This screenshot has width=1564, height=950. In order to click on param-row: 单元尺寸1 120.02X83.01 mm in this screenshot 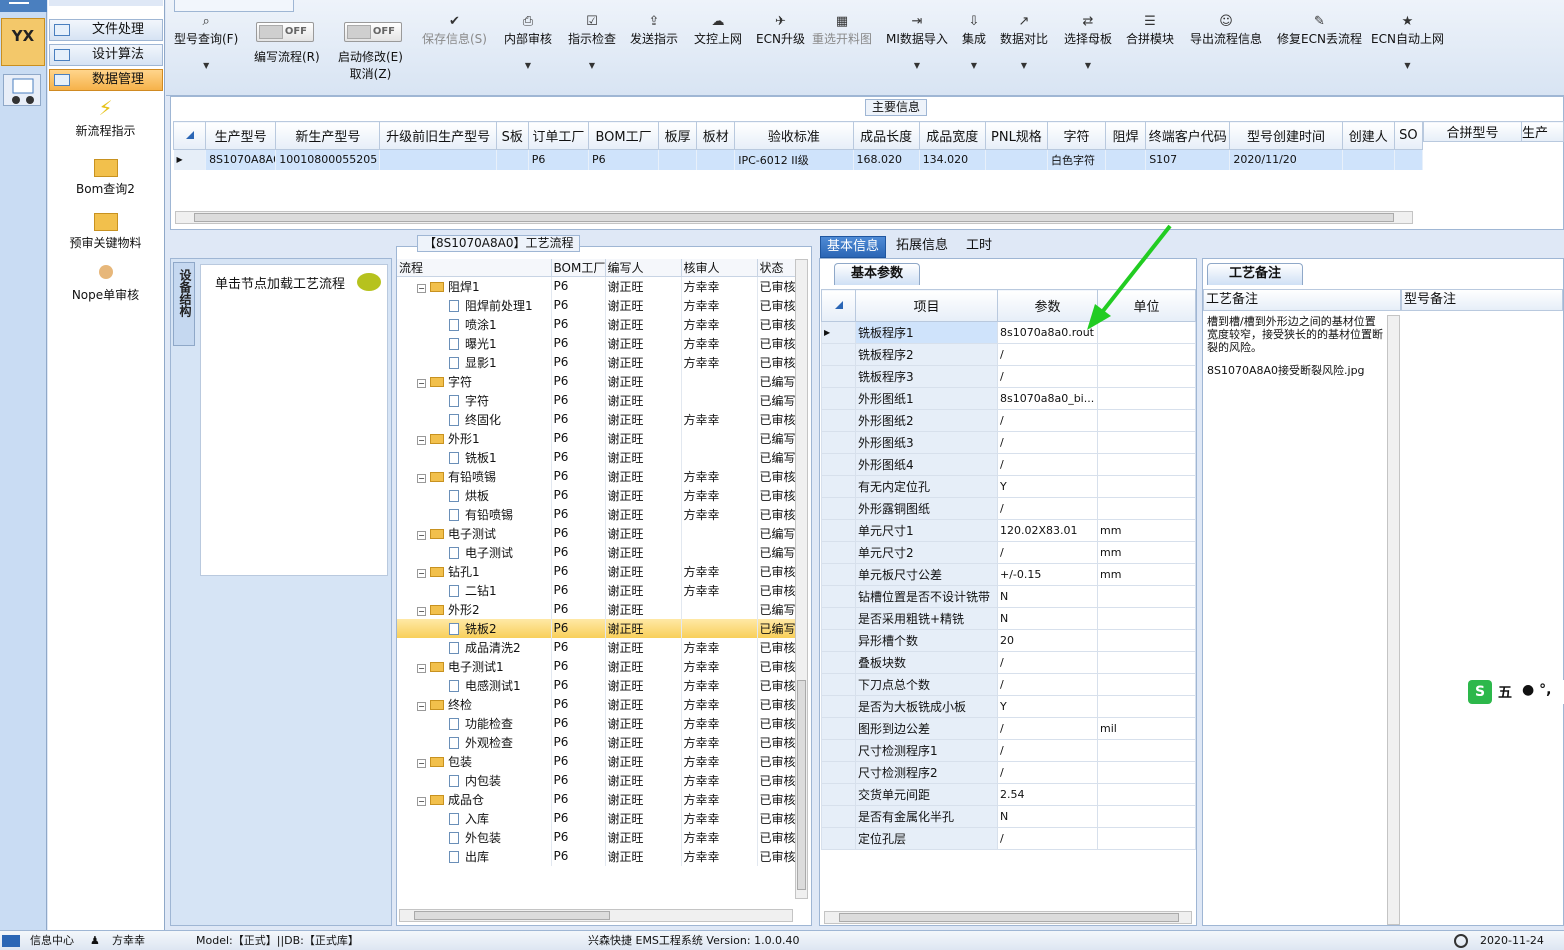, I will do `click(1008, 530)`.